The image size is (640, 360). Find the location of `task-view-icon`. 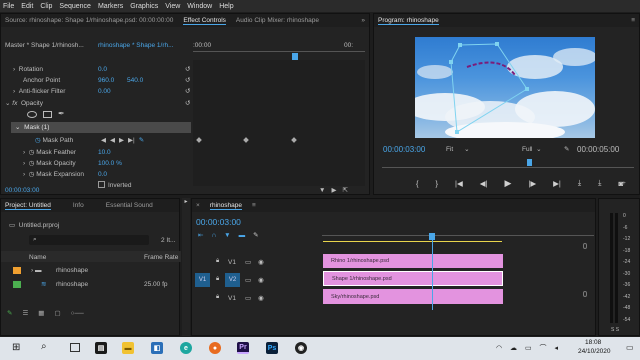

task-view-icon is located at coordinates (75, 347).